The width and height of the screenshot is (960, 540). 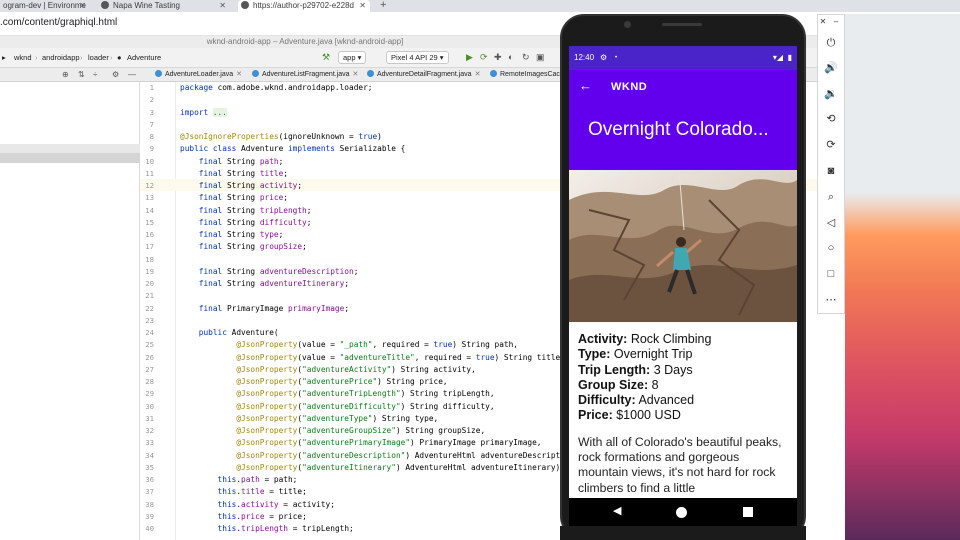 I want to click on sync-icon: ↻, so click(x=526, y=57).